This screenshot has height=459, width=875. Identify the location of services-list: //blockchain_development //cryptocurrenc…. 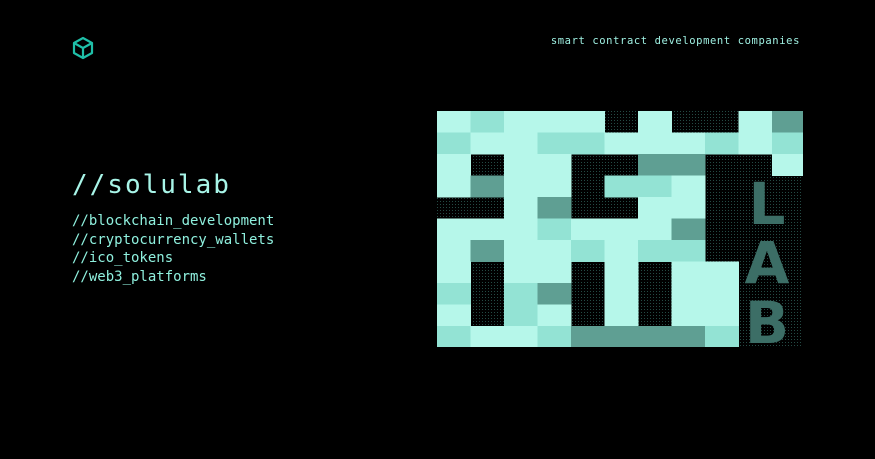
(173, 249).